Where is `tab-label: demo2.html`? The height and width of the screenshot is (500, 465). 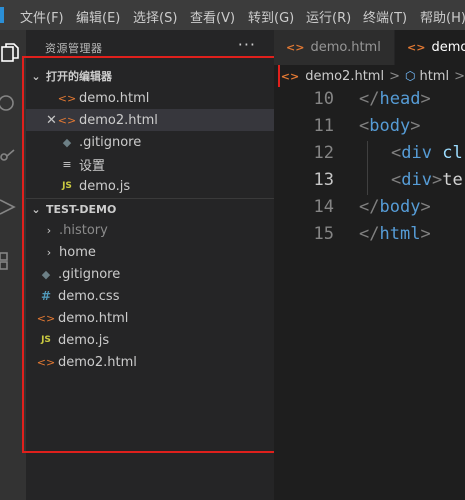
tab-label: demo2.html is located at coordinates (448, 47).